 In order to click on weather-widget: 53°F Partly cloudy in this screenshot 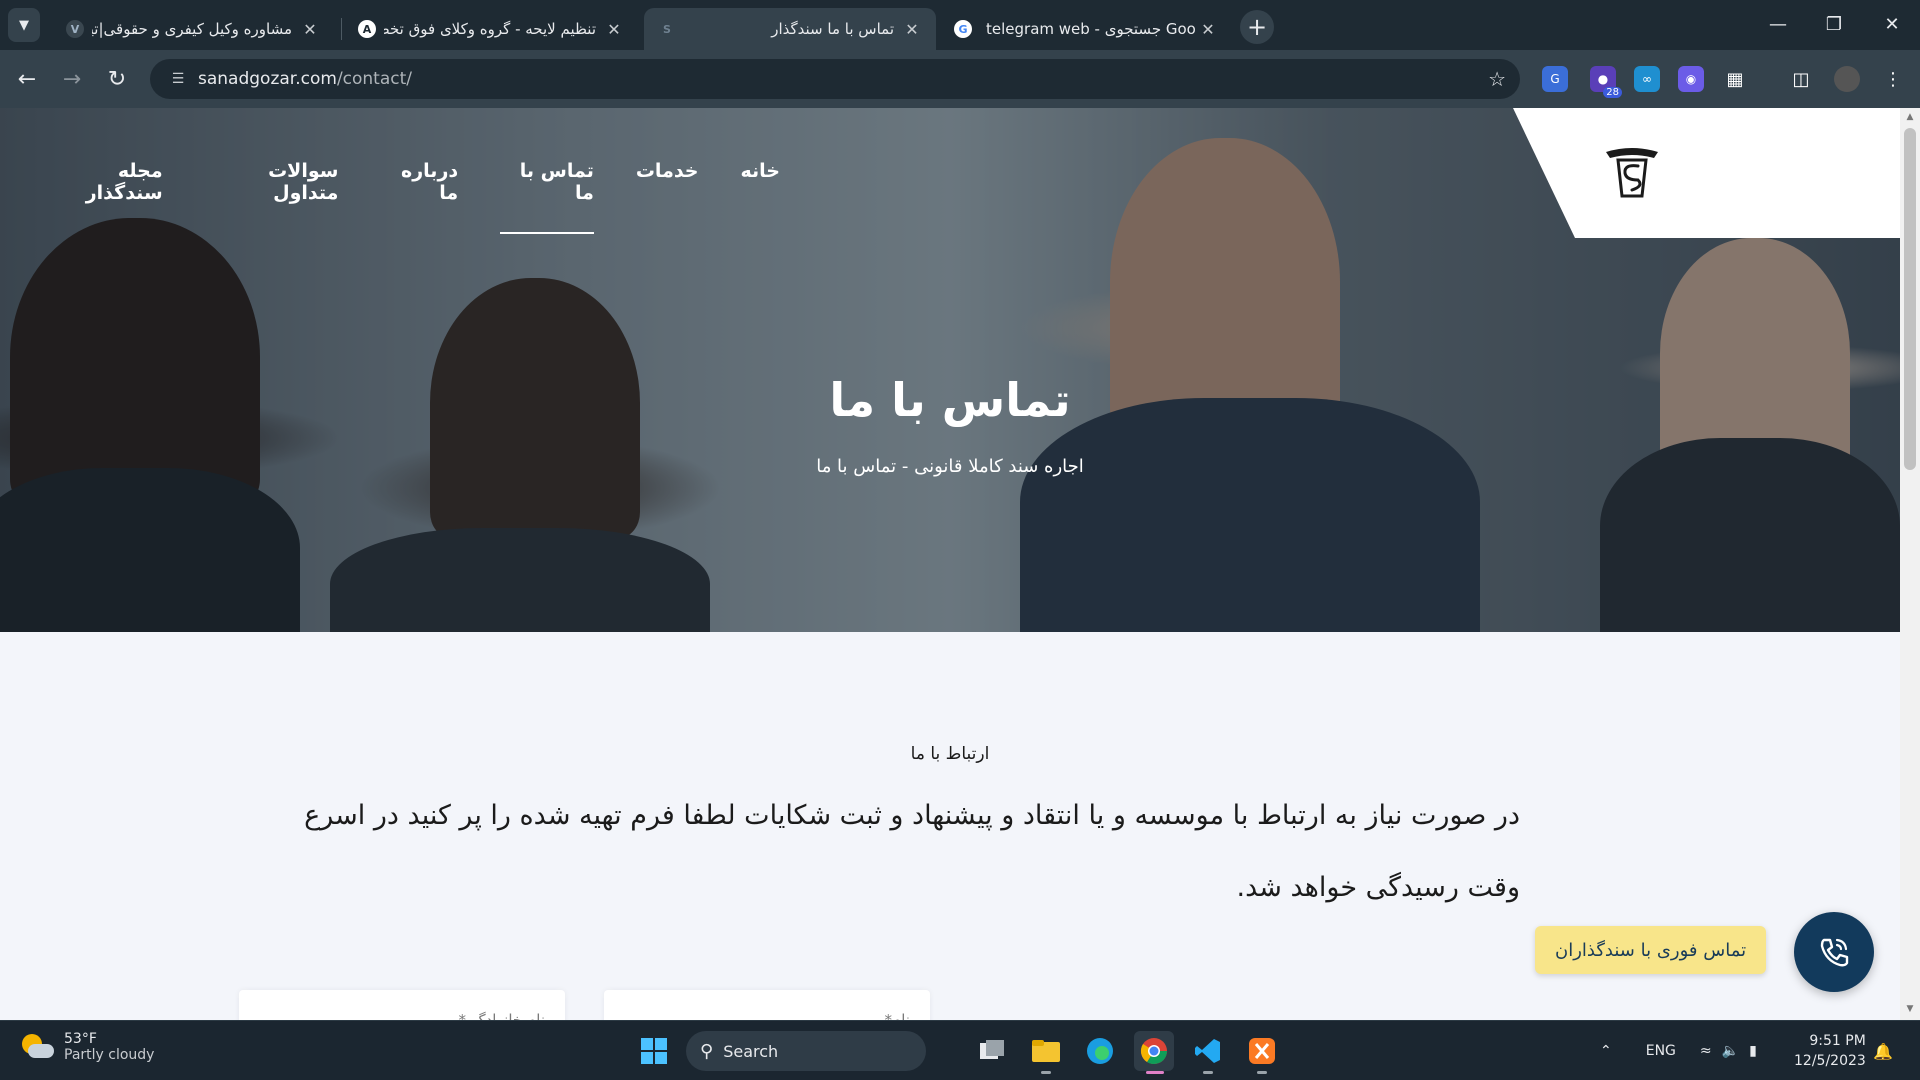, I will do `click(87, 1047)`.